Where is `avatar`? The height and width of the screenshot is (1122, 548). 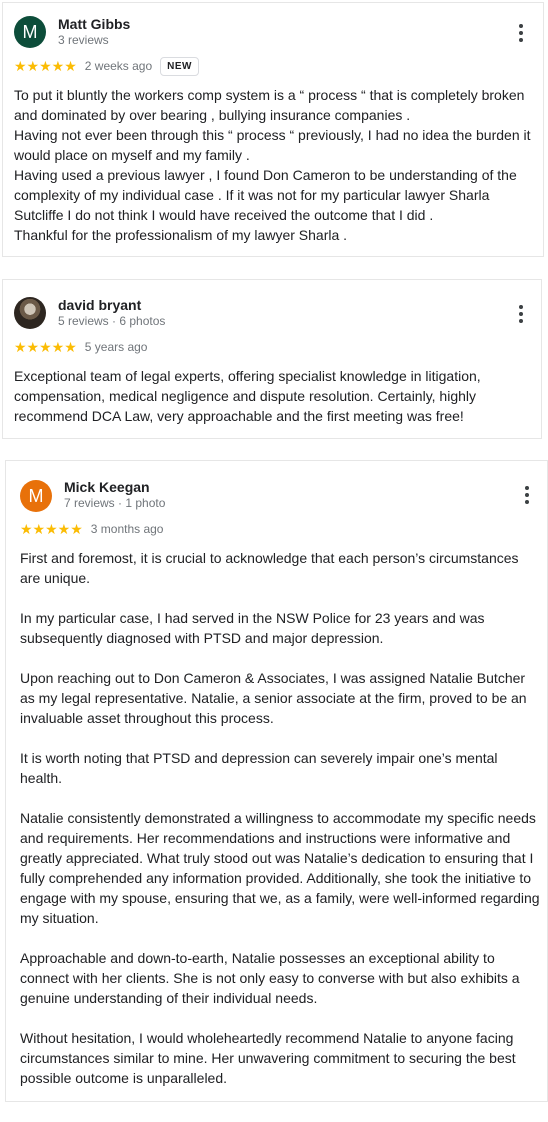 avatar is located at coordinates (30, 313).